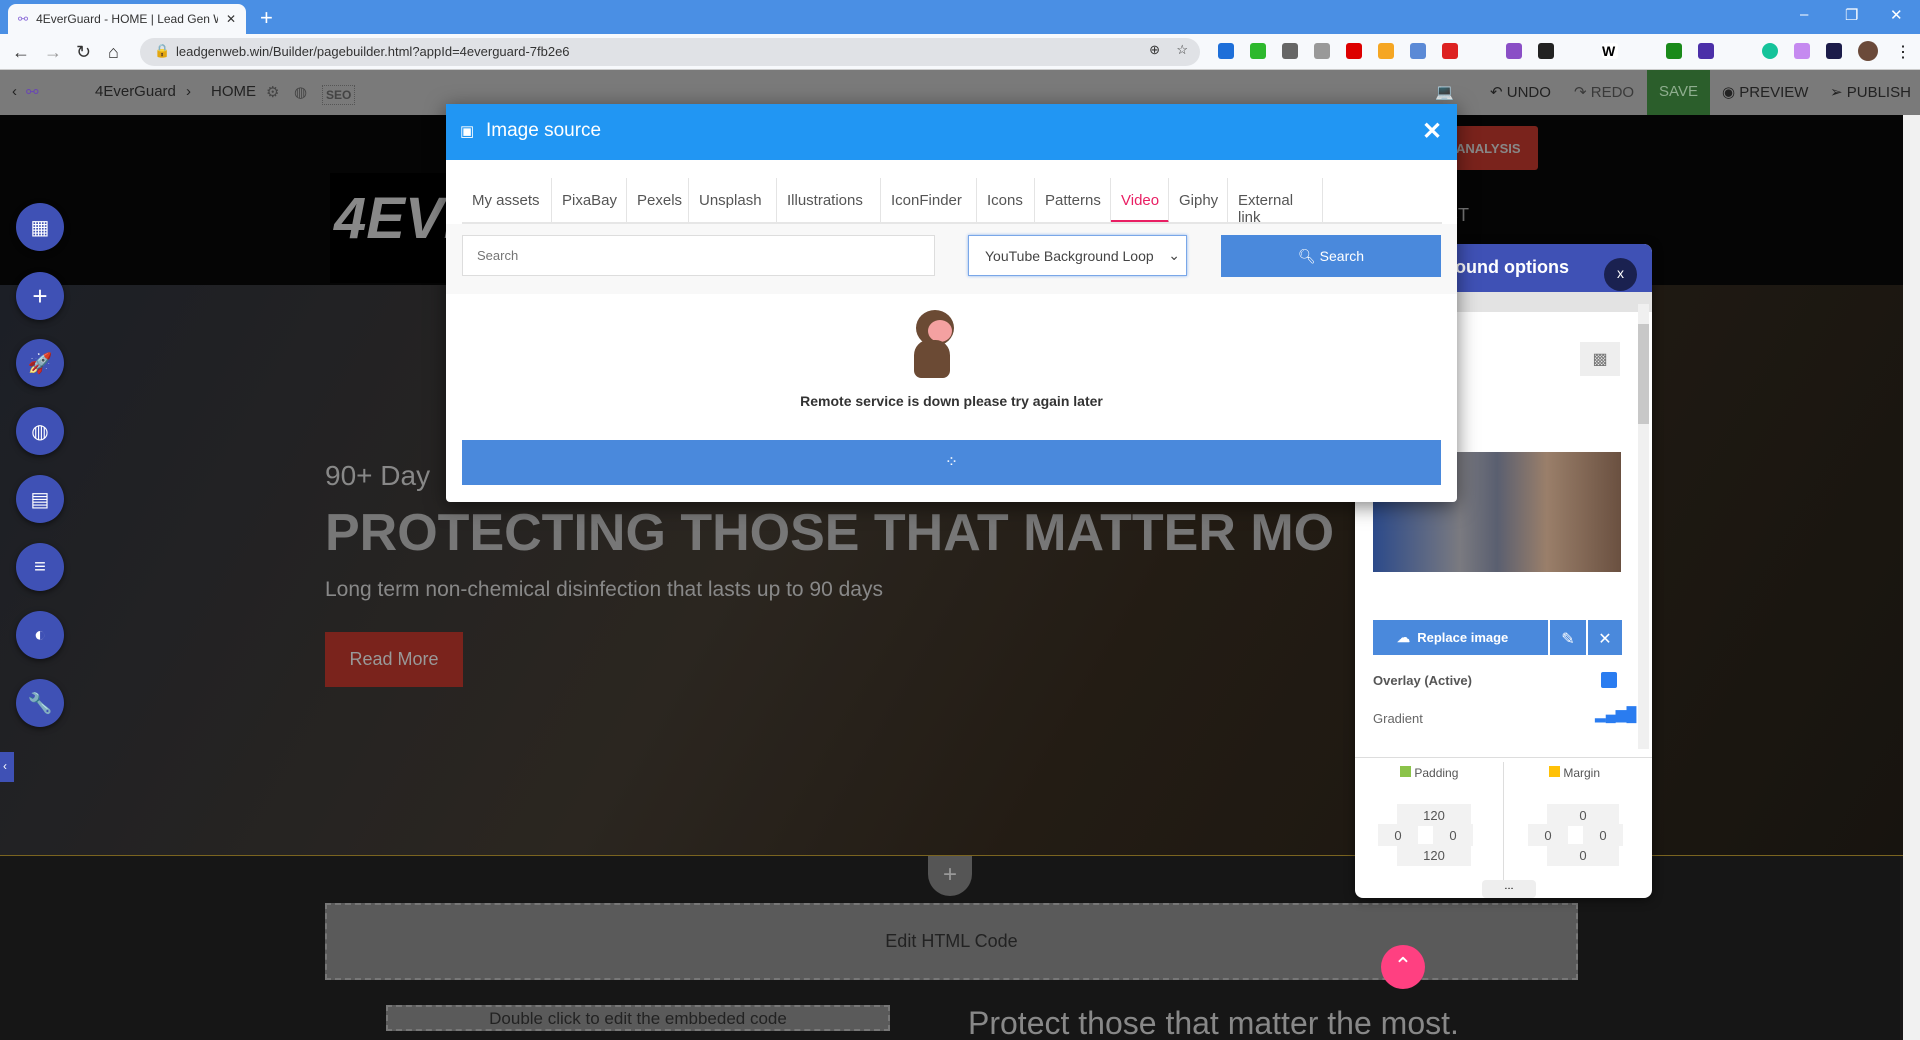  Describe the element at coordinates (1434, 815) in the screenshot. I see `padding-top-input: 120` at that location.